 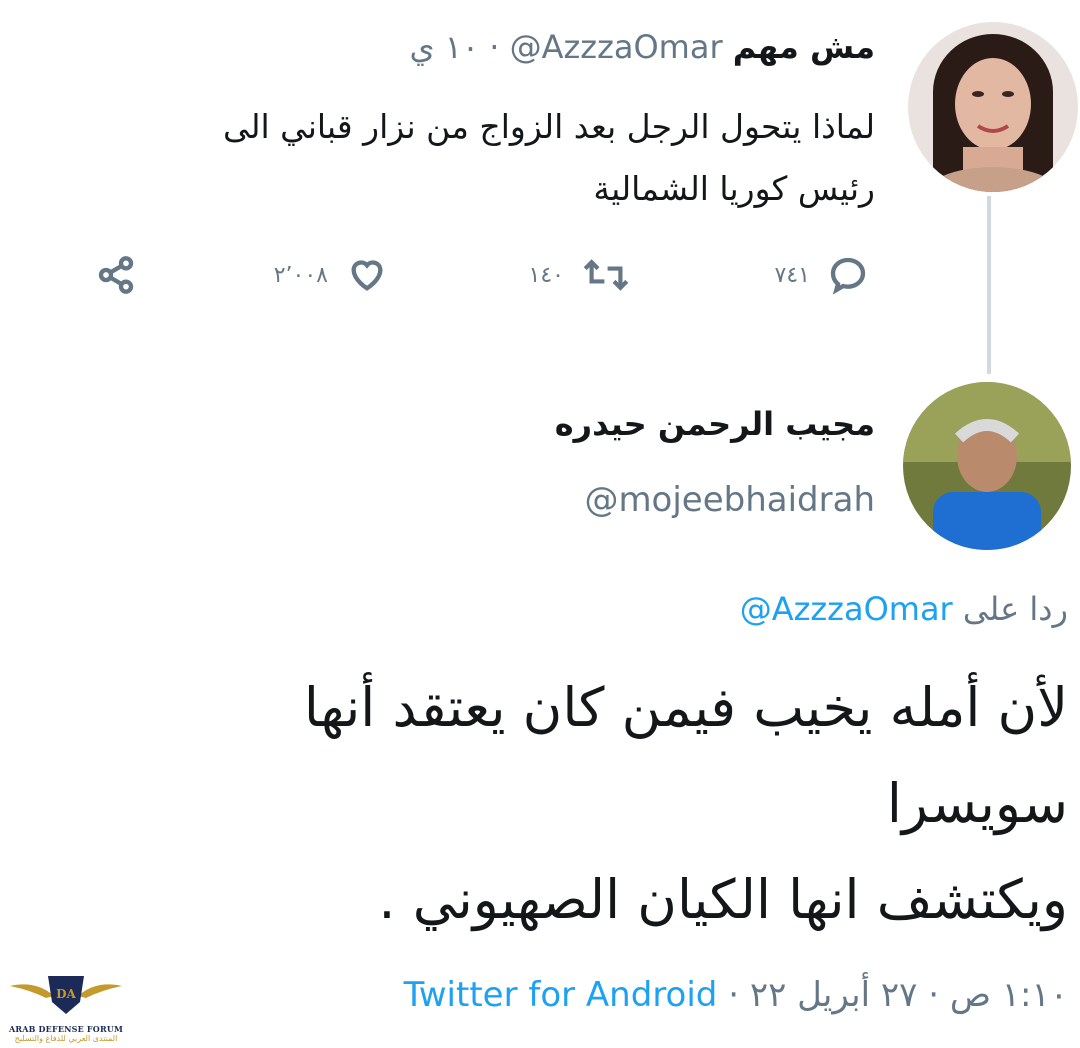 I want to click on reply-count: ٧٤١, so click(x=792, y=275).